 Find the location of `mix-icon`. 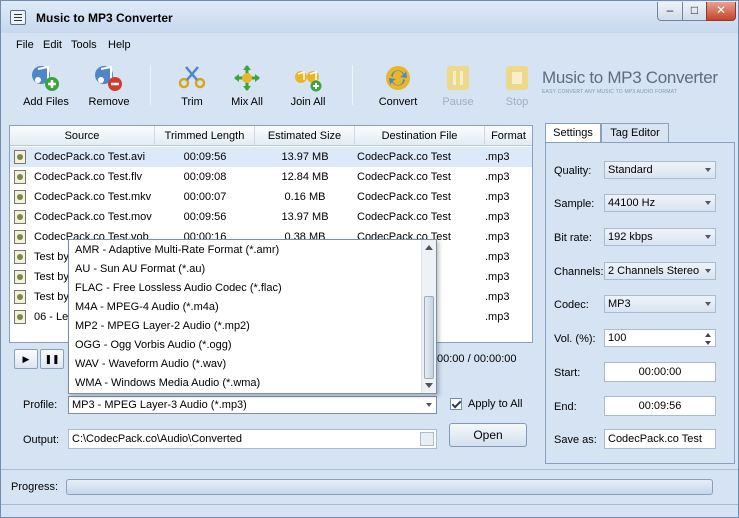

mix-icon is located at coordinates (247, 78).